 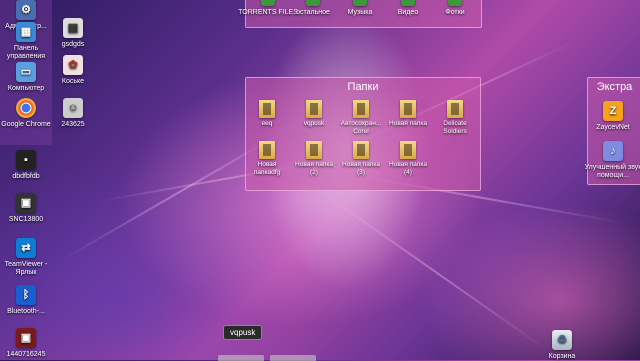 I want to click on desktop-icon-dbdfbfdb: ▪ dbdfbfdb, so click(x=28, y=165).